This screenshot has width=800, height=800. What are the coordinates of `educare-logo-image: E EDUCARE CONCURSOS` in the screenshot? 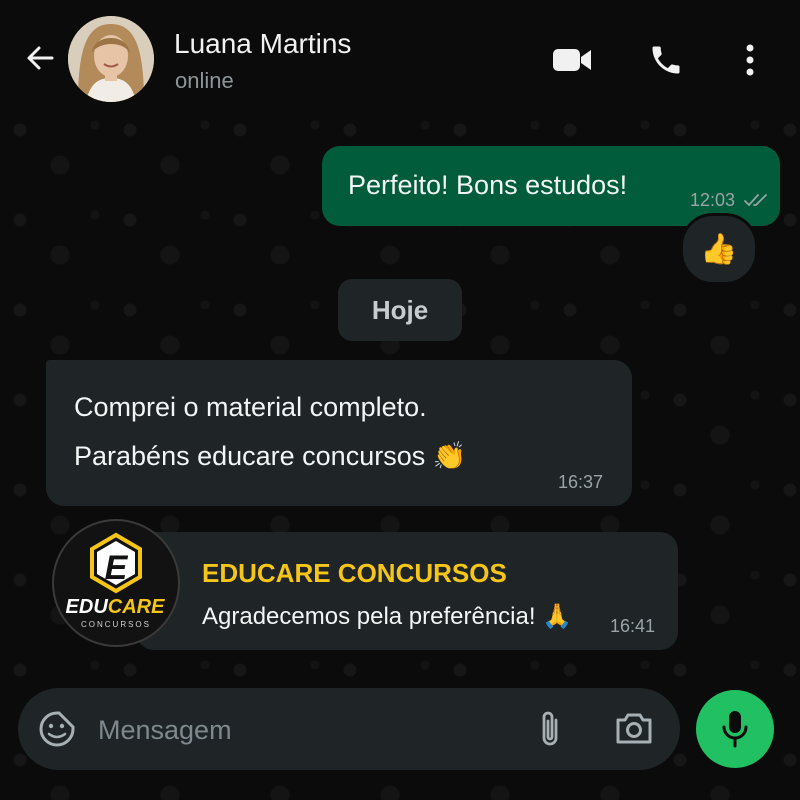 It's located at (116, 580).